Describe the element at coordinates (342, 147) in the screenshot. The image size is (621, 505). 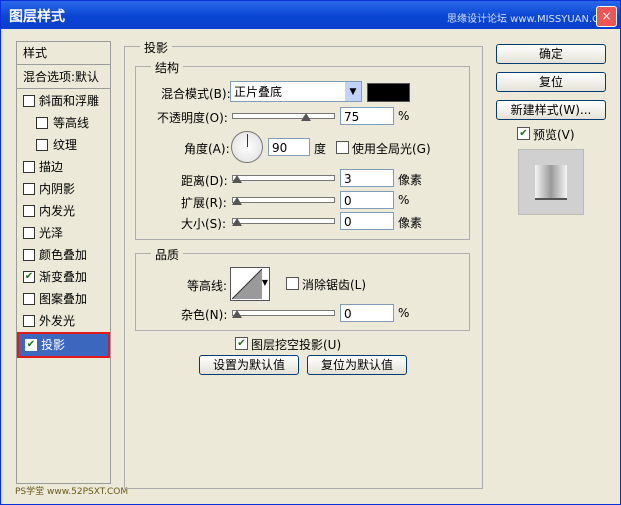
I see `global-light-checkbox` at that location.